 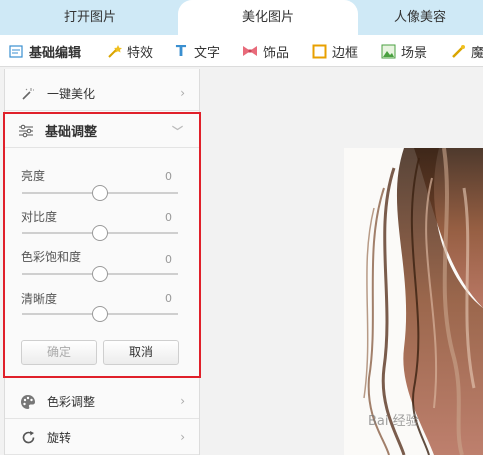 I want to click on tool-magic: 魔, so click(x=466, y=51).